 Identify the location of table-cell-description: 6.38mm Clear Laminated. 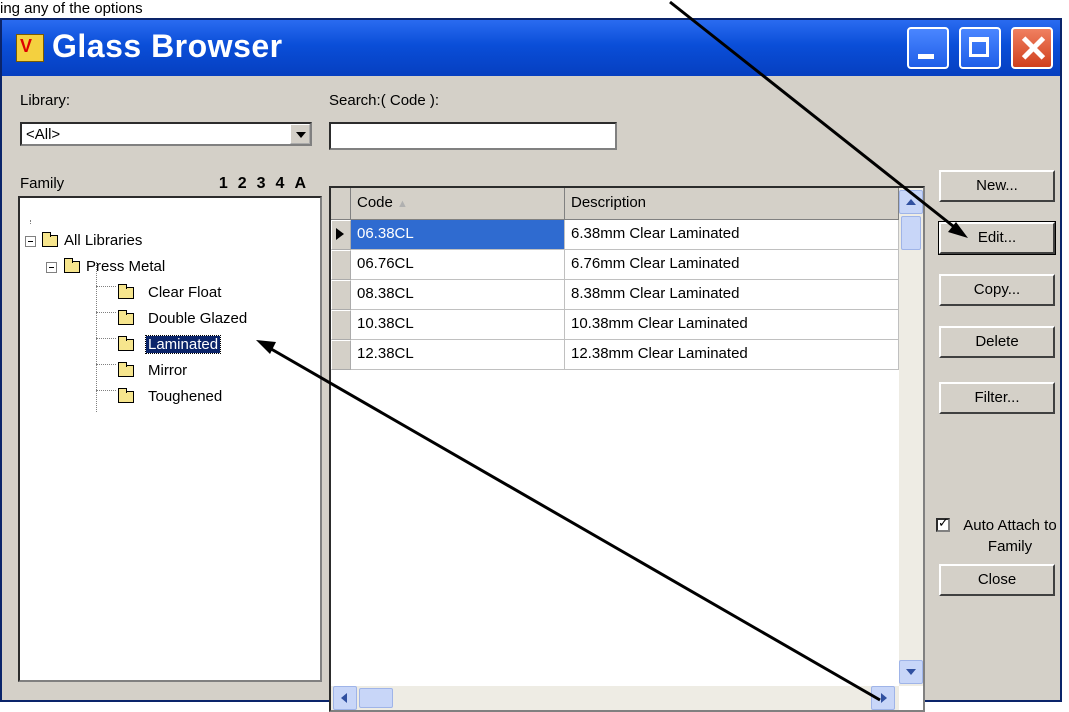
(732, 235).